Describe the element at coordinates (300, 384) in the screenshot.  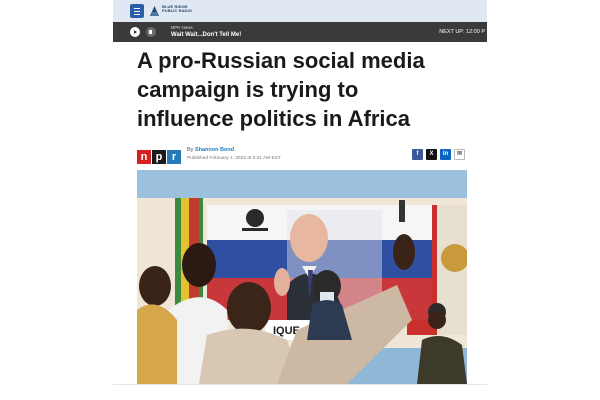
I see `section-divider` at that location.